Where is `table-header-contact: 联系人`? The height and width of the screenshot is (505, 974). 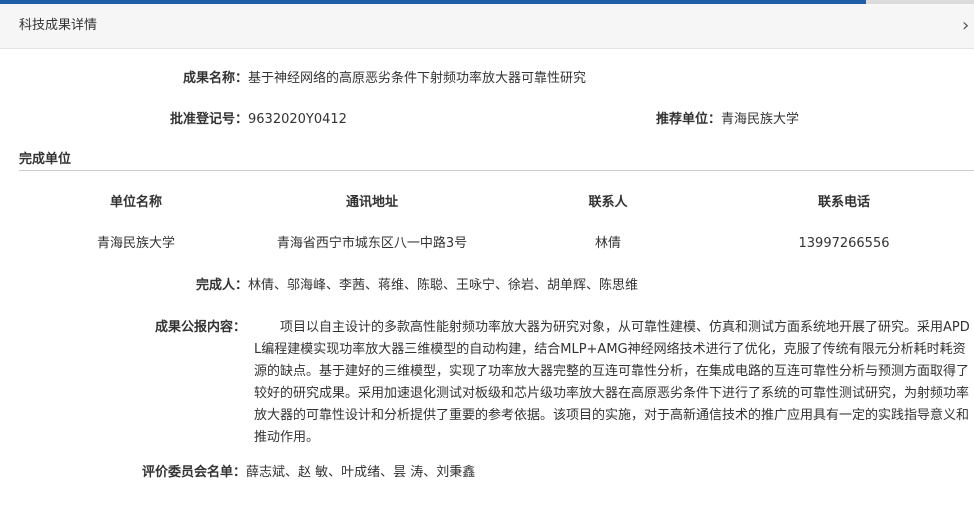
table-header-contact: 联系人 is located at coordinates (608, 202).